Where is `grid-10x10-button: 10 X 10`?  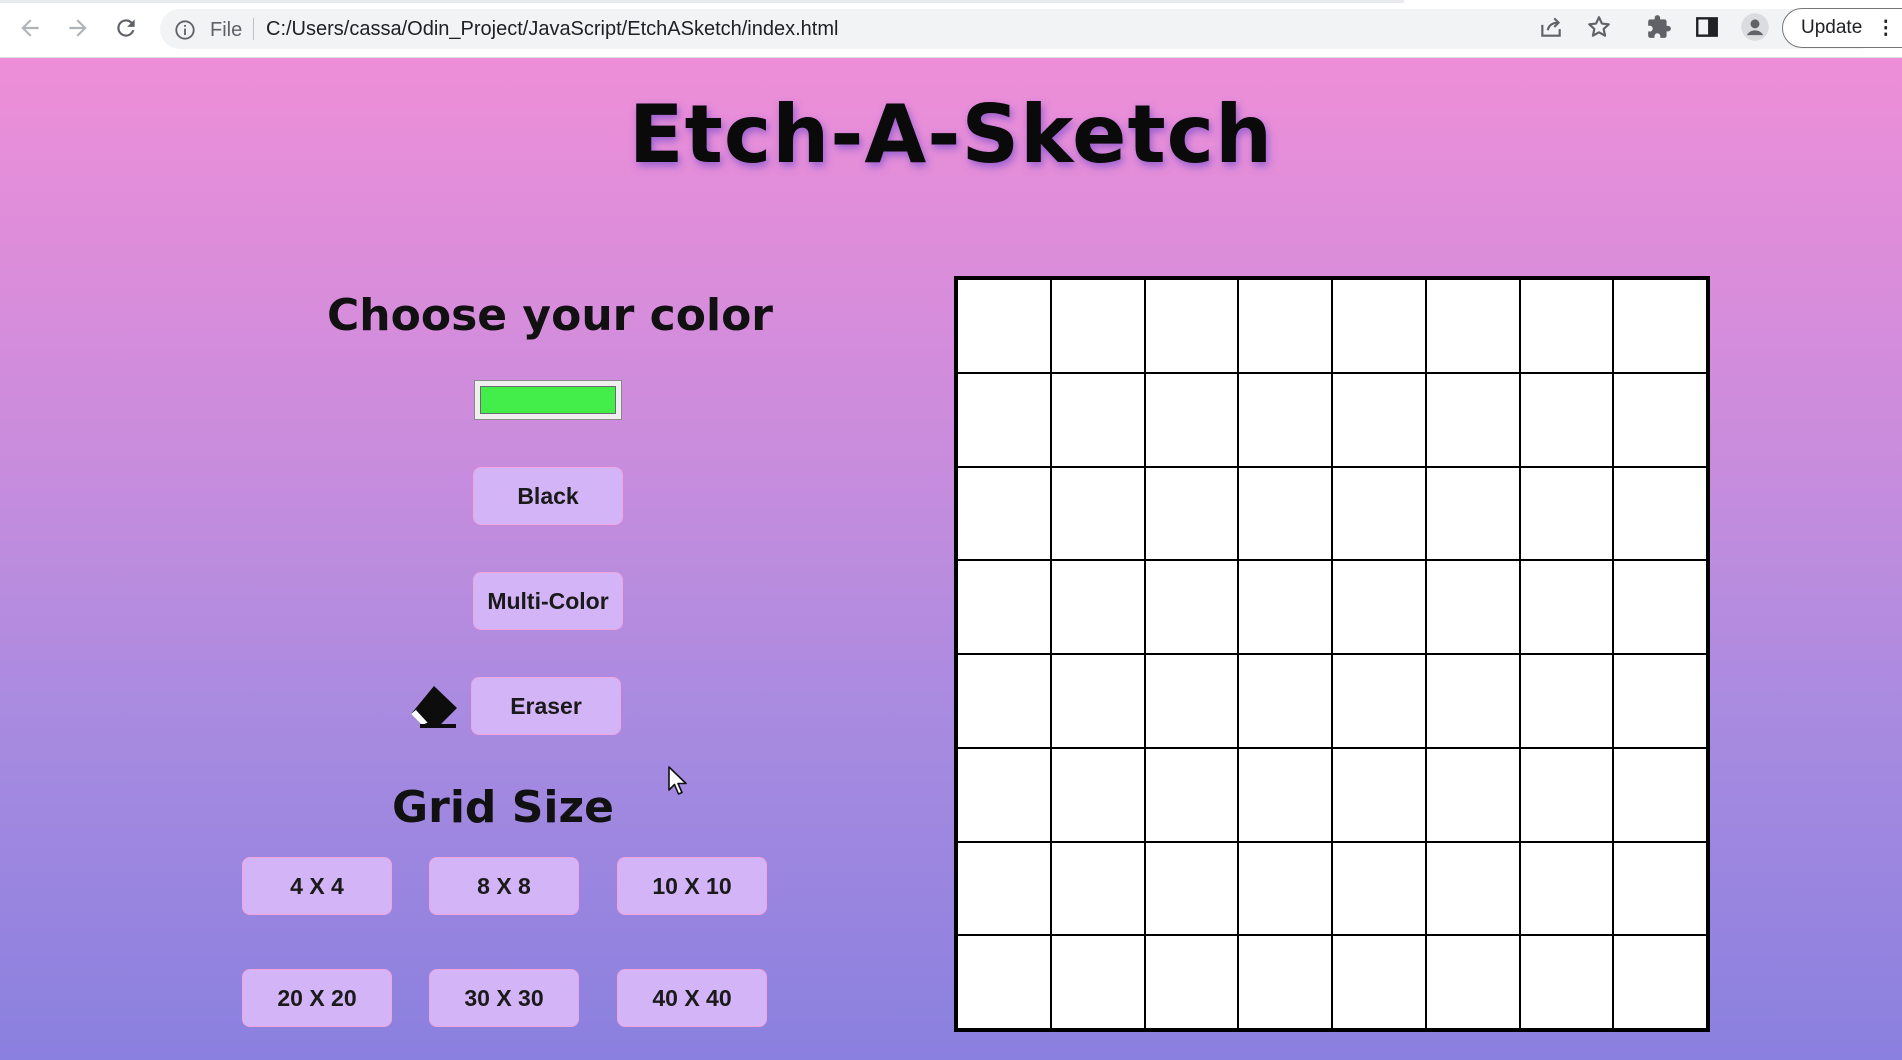 grid-10x10-button: 10 X 10 is located at coordinates (692, 886).